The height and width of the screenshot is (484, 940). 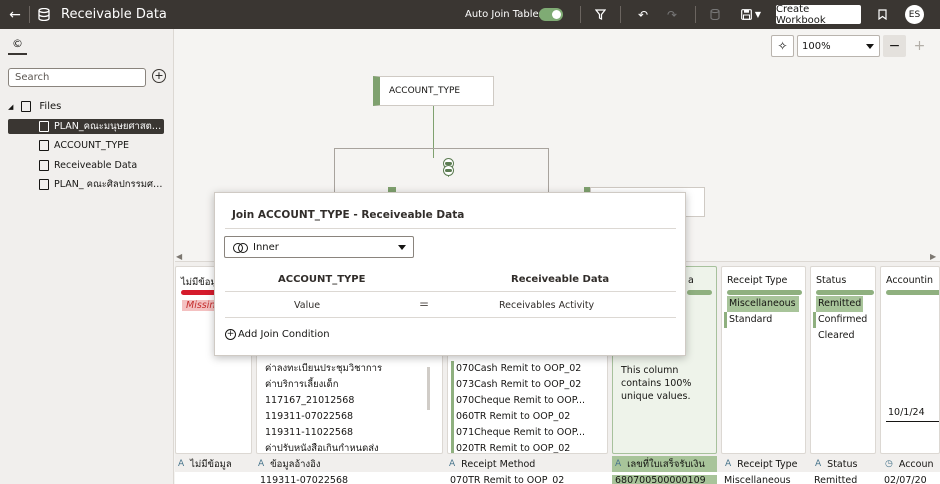 What do you see at coordinates (919, 46) in the screenshot?
I see `zoom-in-button: +` at bounding box center [919, 46].